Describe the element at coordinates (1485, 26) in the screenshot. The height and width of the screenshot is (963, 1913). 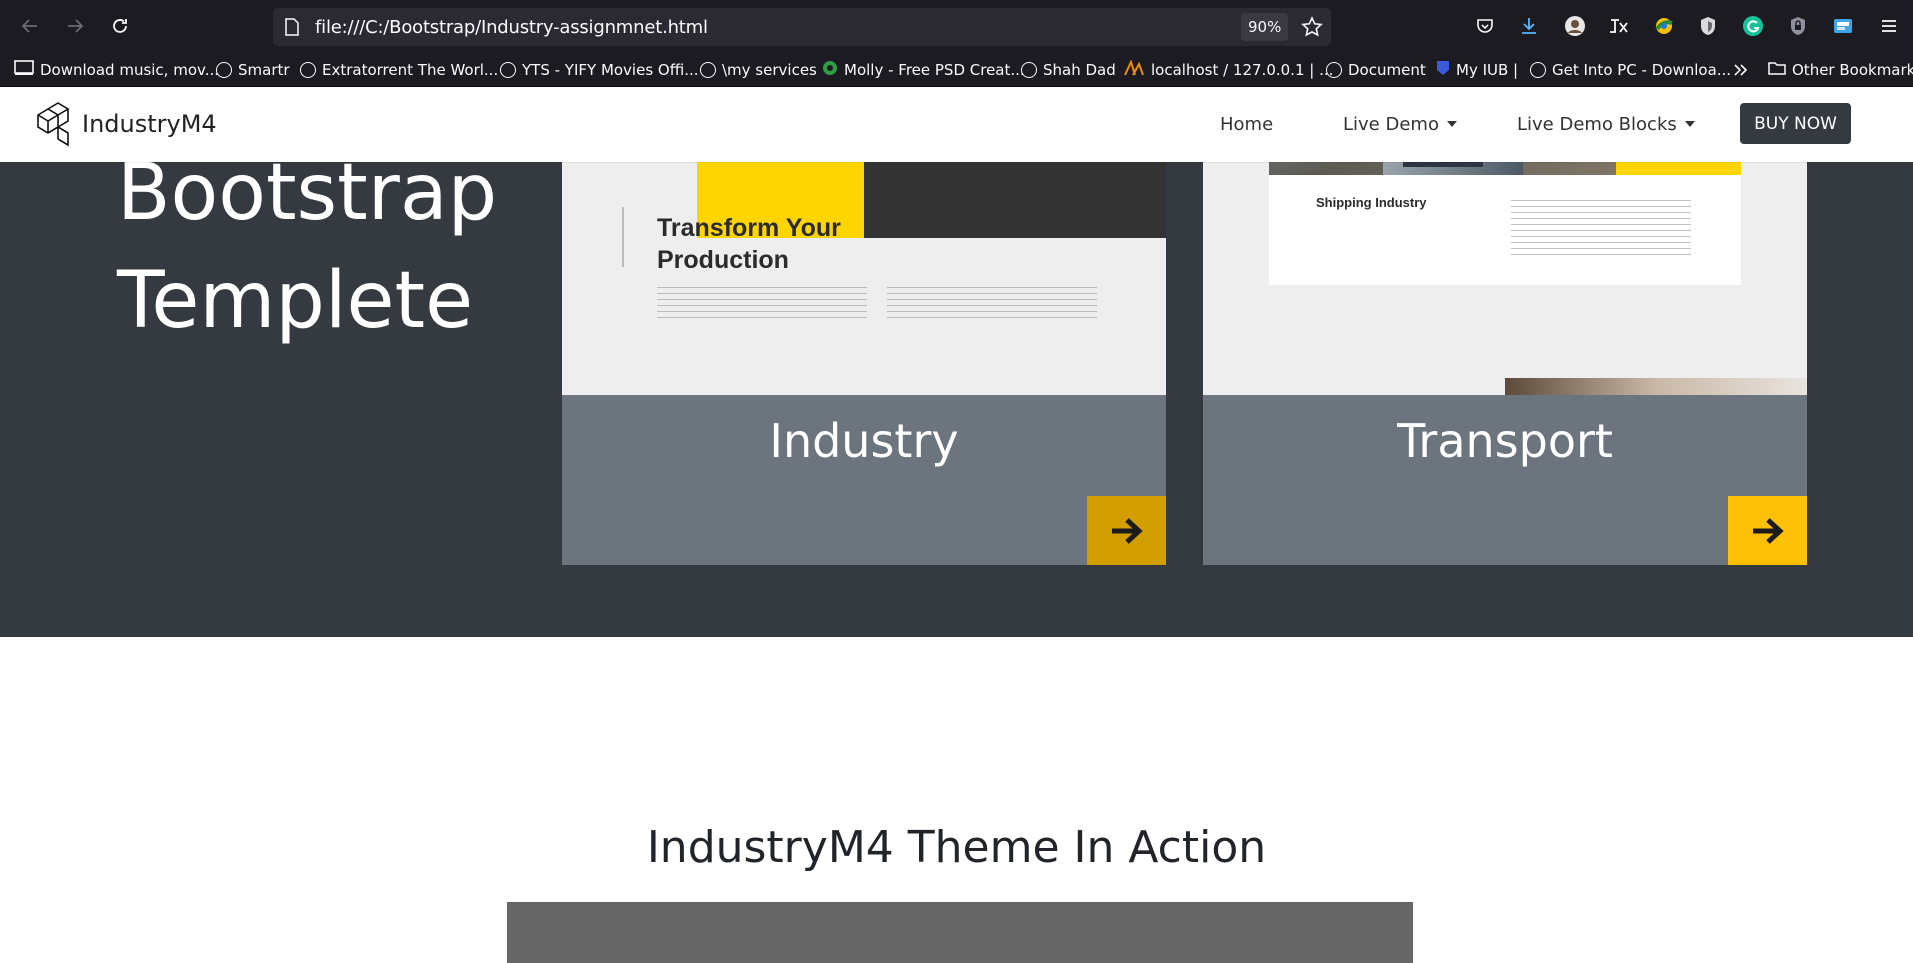
I see `pocket-icon` at that location.